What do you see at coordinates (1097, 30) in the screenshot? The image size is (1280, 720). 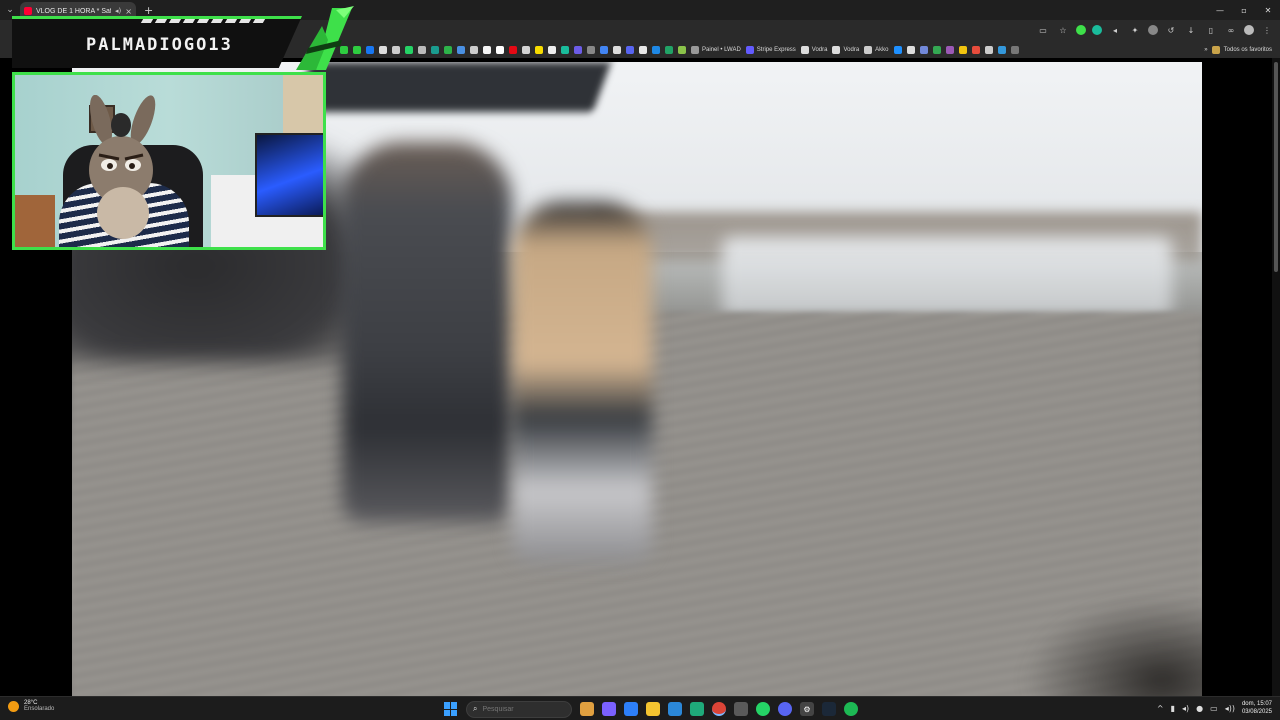 I see `extension-teal-icon` at bounding box center [1097, 30].